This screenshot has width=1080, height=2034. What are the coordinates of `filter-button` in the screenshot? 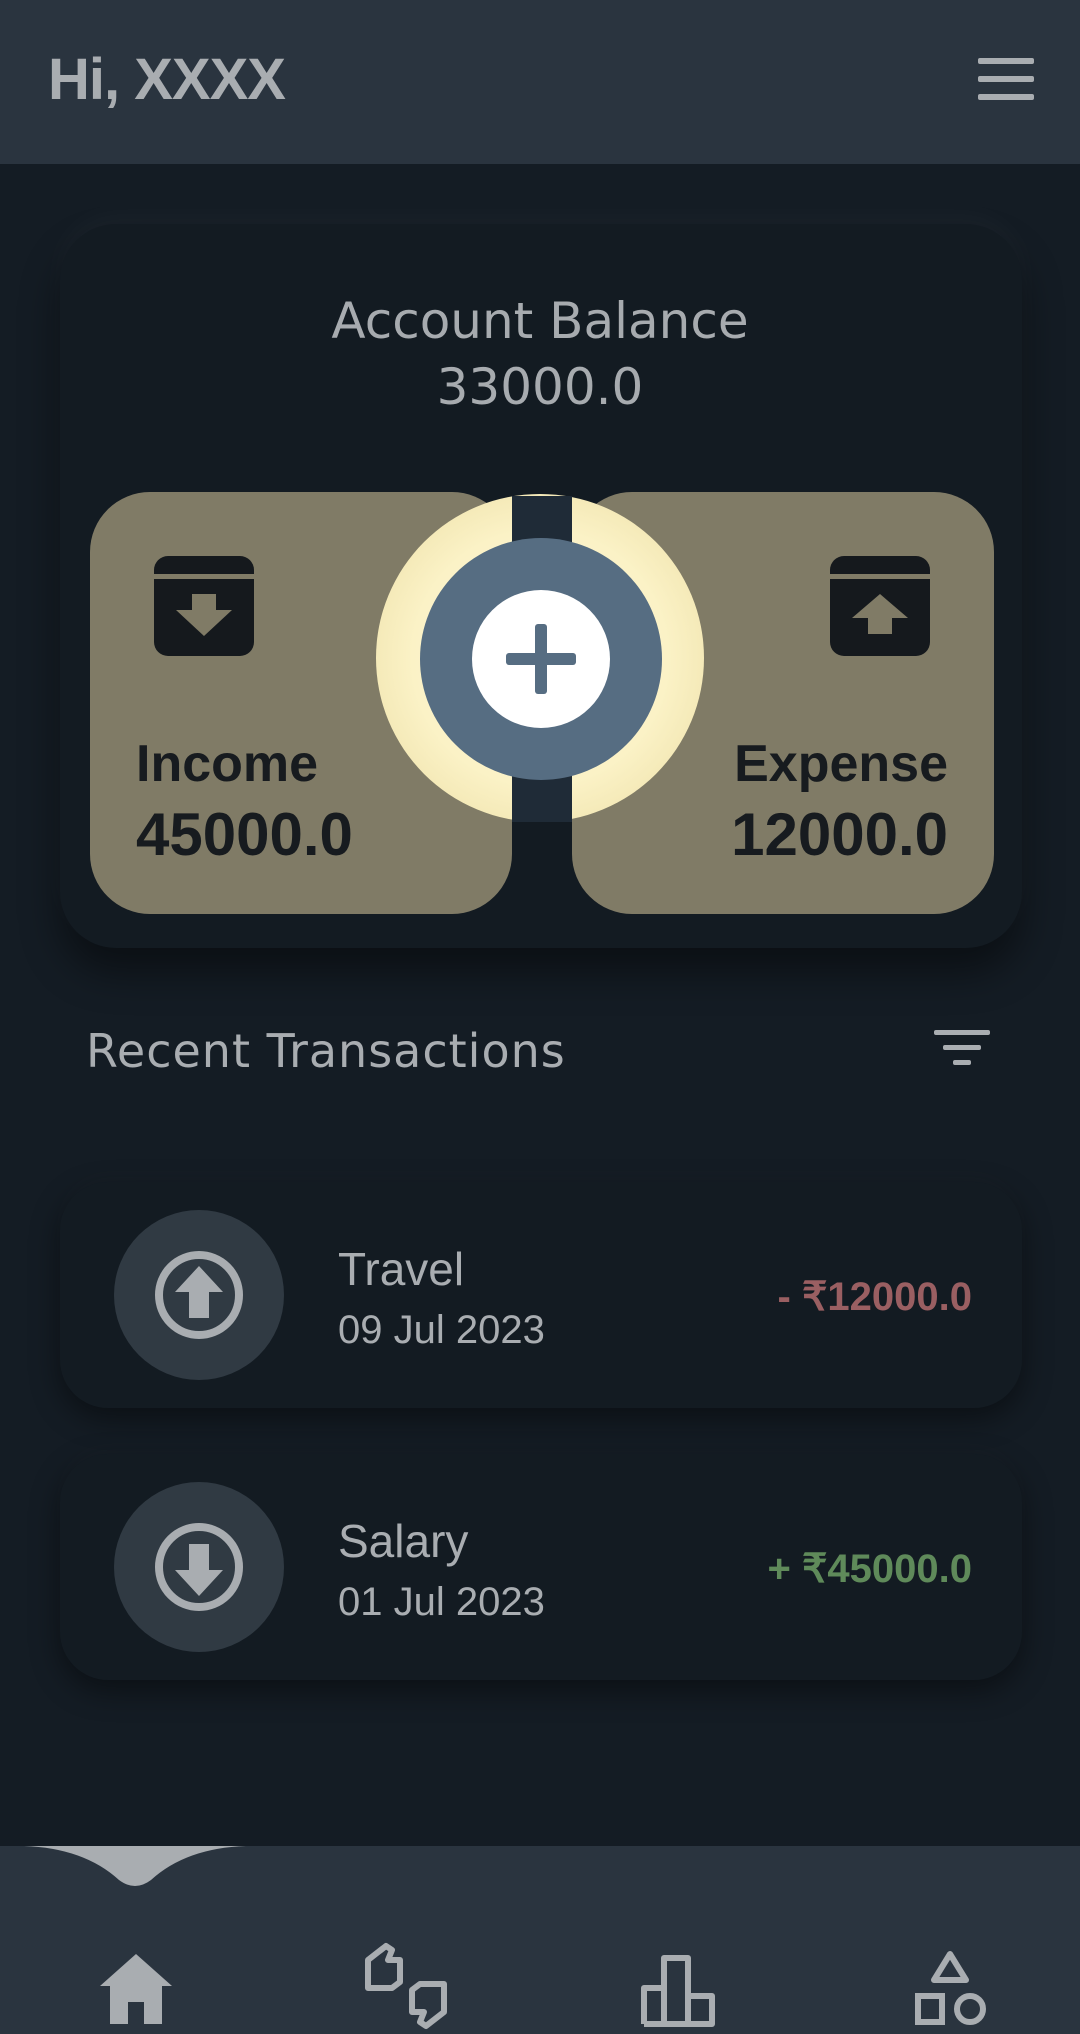 It's located at (962, 1050).